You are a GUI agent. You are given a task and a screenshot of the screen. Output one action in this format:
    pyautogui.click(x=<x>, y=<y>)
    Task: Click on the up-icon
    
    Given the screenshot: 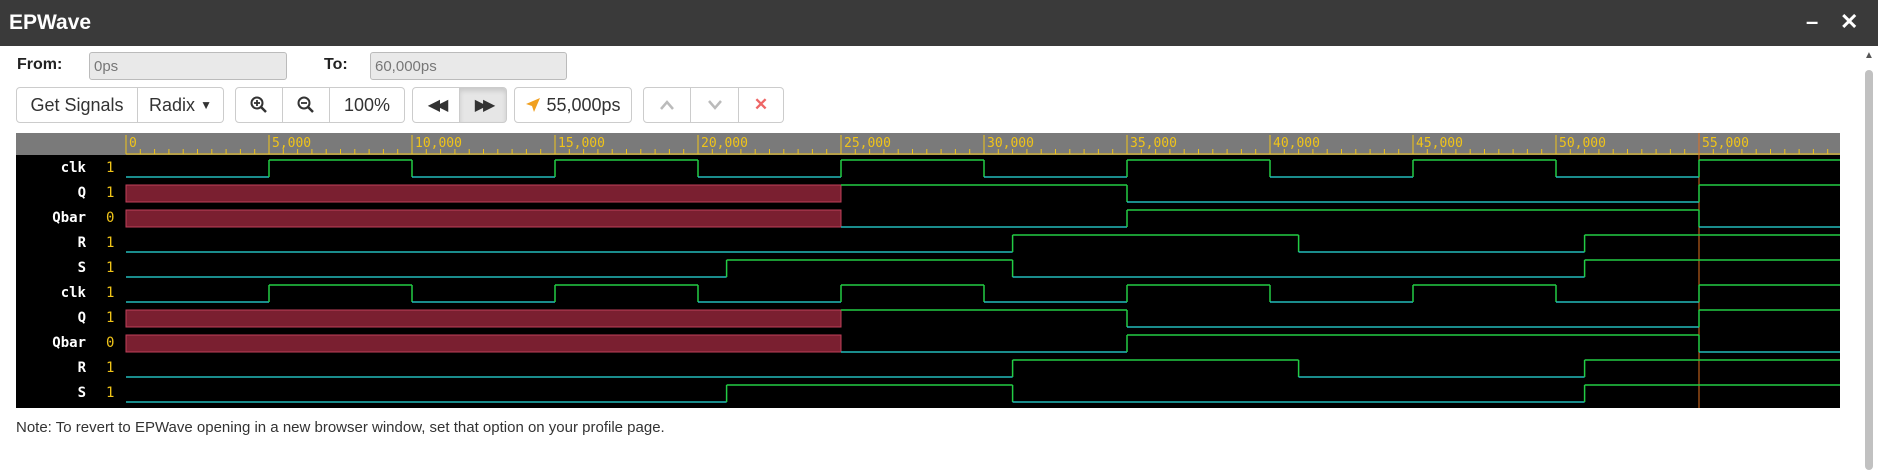 What is the action you would take?
    pyautogui.click(x=667, y=105)
    